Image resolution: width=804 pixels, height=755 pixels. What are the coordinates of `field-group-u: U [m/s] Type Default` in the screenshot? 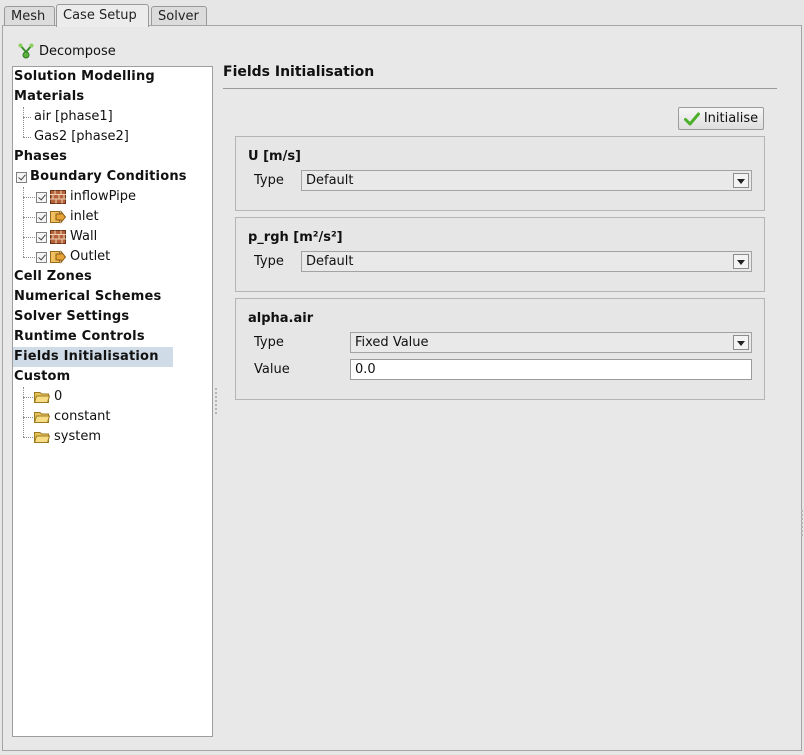 It's located at (500, 173).